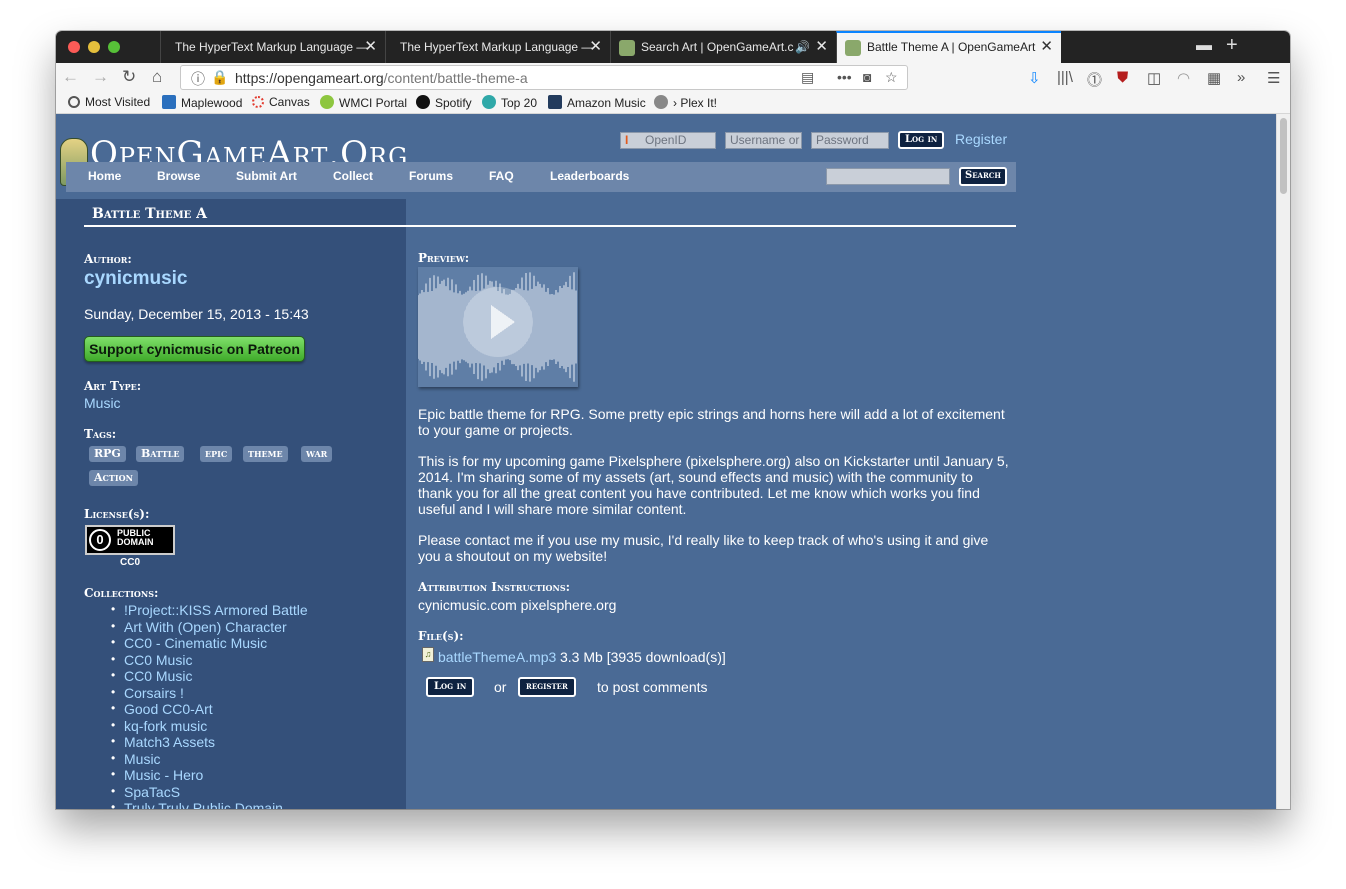 This screenshot has width=1346, height=889. Describe the element at coordinates (130, 540) in the screenshot. I see `cc0-badge: 0 PUBLIC DOMAIN` at that location.